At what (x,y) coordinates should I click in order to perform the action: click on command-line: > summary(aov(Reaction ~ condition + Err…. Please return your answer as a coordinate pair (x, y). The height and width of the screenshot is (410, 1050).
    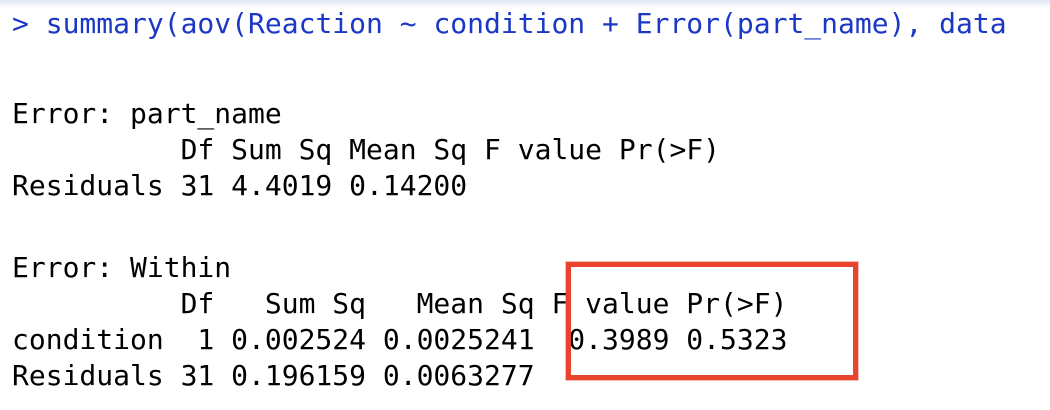
    Looking at the image, I should click on (509, 24).